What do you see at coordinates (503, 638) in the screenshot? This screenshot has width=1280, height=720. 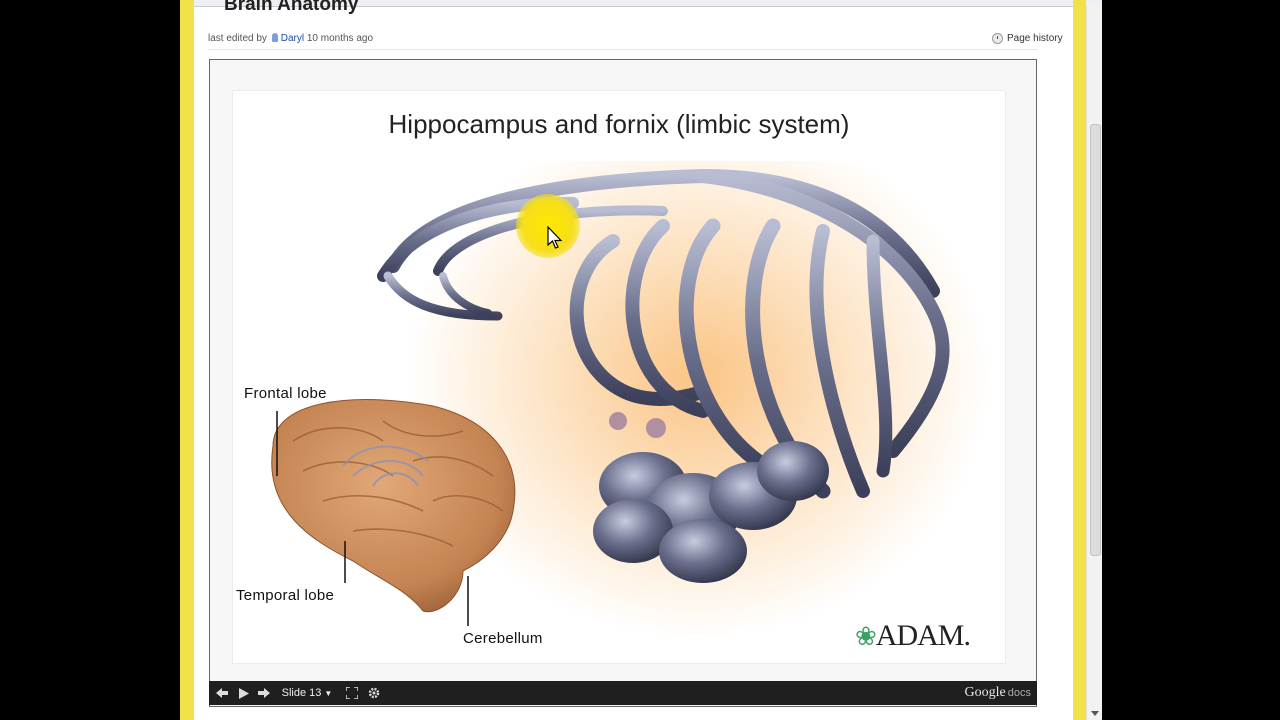 I see `label-cerebellum: Cerebellum` at bounding box center [503, 638].